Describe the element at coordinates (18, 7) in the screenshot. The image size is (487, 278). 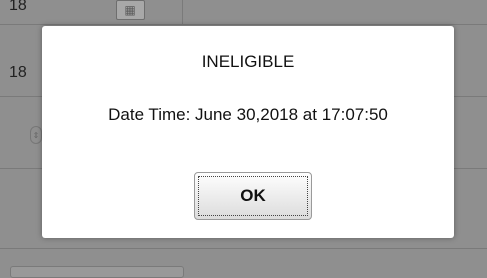
I see `top-field-value: 18` at that location.